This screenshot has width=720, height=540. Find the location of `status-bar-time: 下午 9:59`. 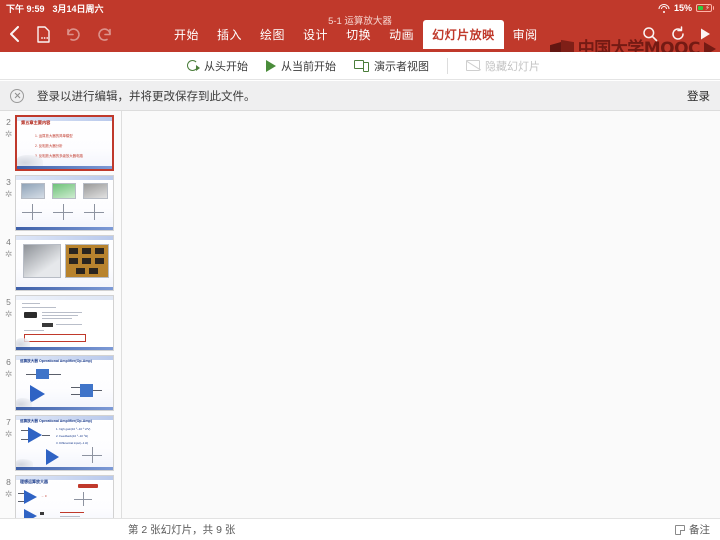

status-bar-time: 下午 9:59 is located at coordinates (25, 8).